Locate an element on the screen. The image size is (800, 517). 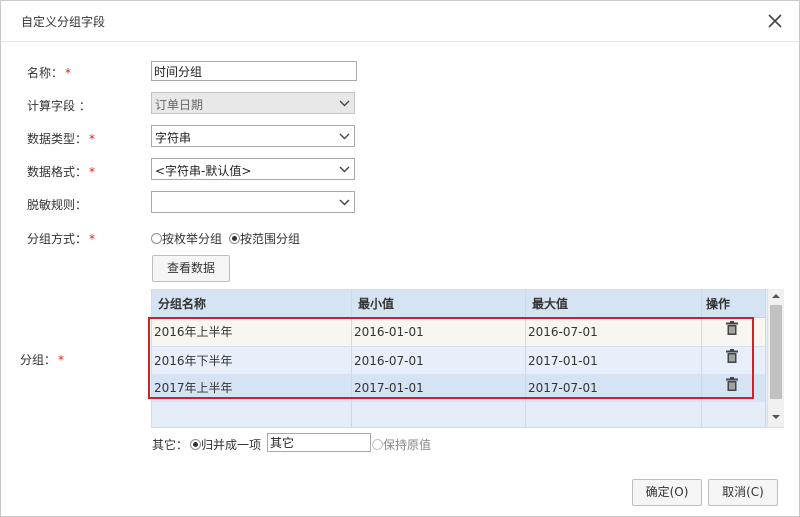
merge-option: 归并成一项 is located at coordinates (225, 444).